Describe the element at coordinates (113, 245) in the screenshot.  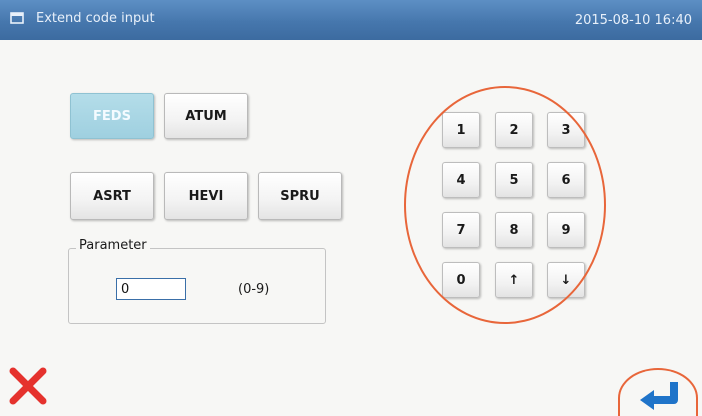
I see `parameter-label: Parameter` at that location.